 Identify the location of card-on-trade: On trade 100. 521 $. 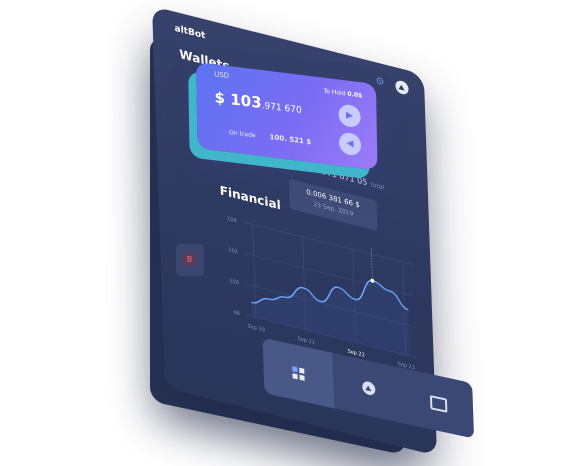
(270, 137).